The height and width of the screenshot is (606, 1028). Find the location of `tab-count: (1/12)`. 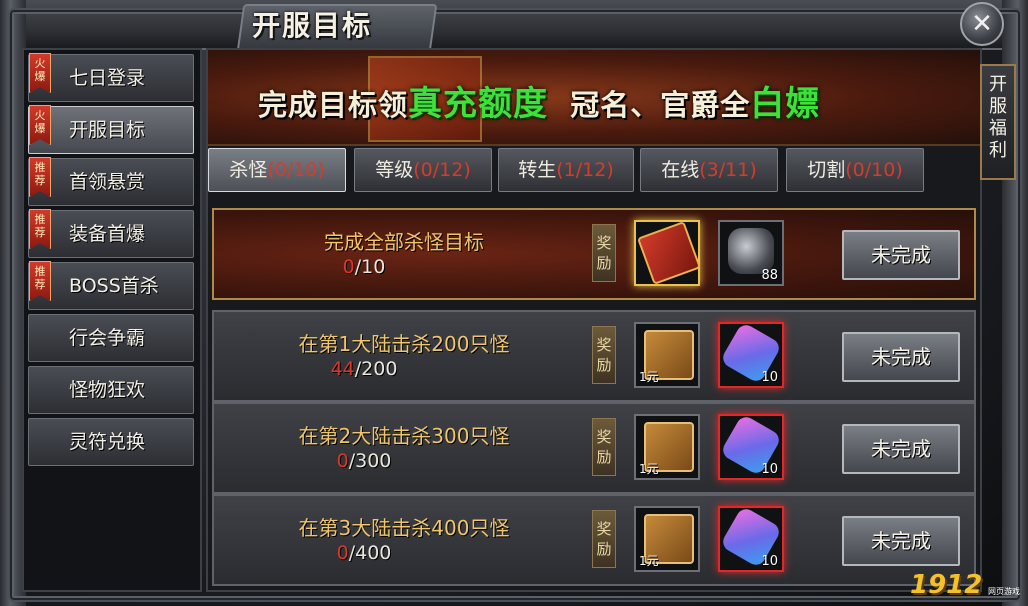

tab-count: (1/12) is located at coordinates (585, 170).